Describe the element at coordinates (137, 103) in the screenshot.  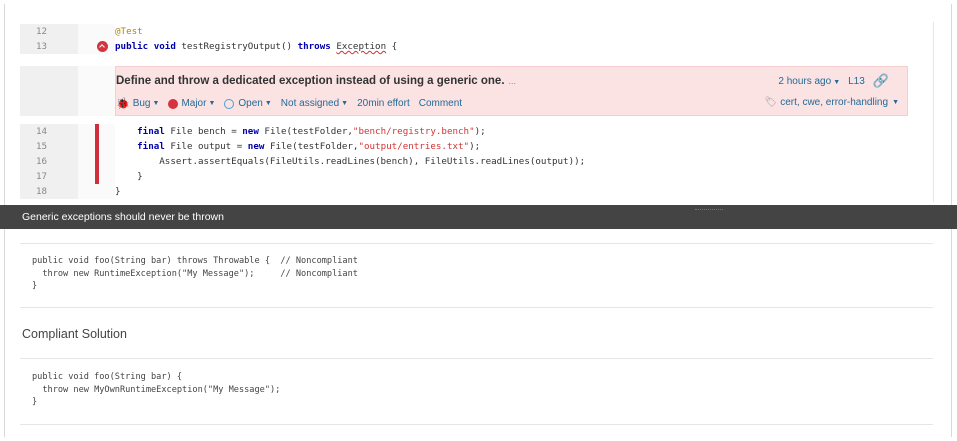
I see `type-dropdown: 🐞 Bug ▼` at that location.